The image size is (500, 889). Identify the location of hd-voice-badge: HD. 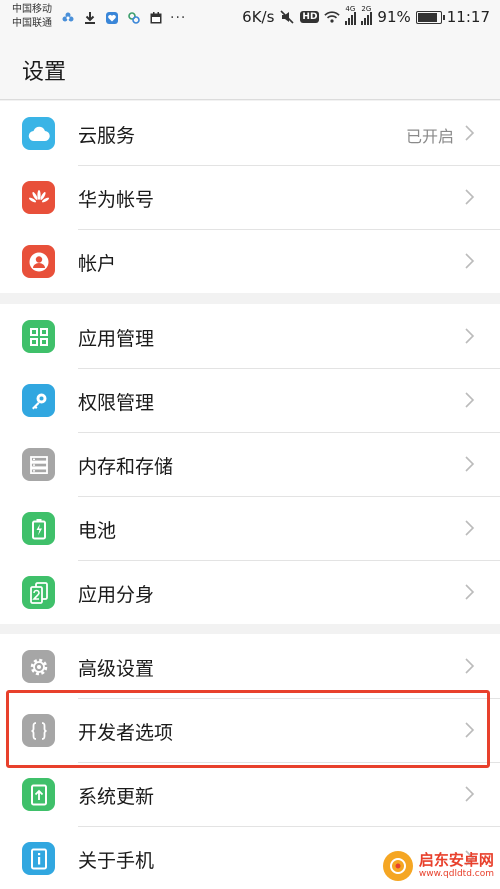
(310, 17).